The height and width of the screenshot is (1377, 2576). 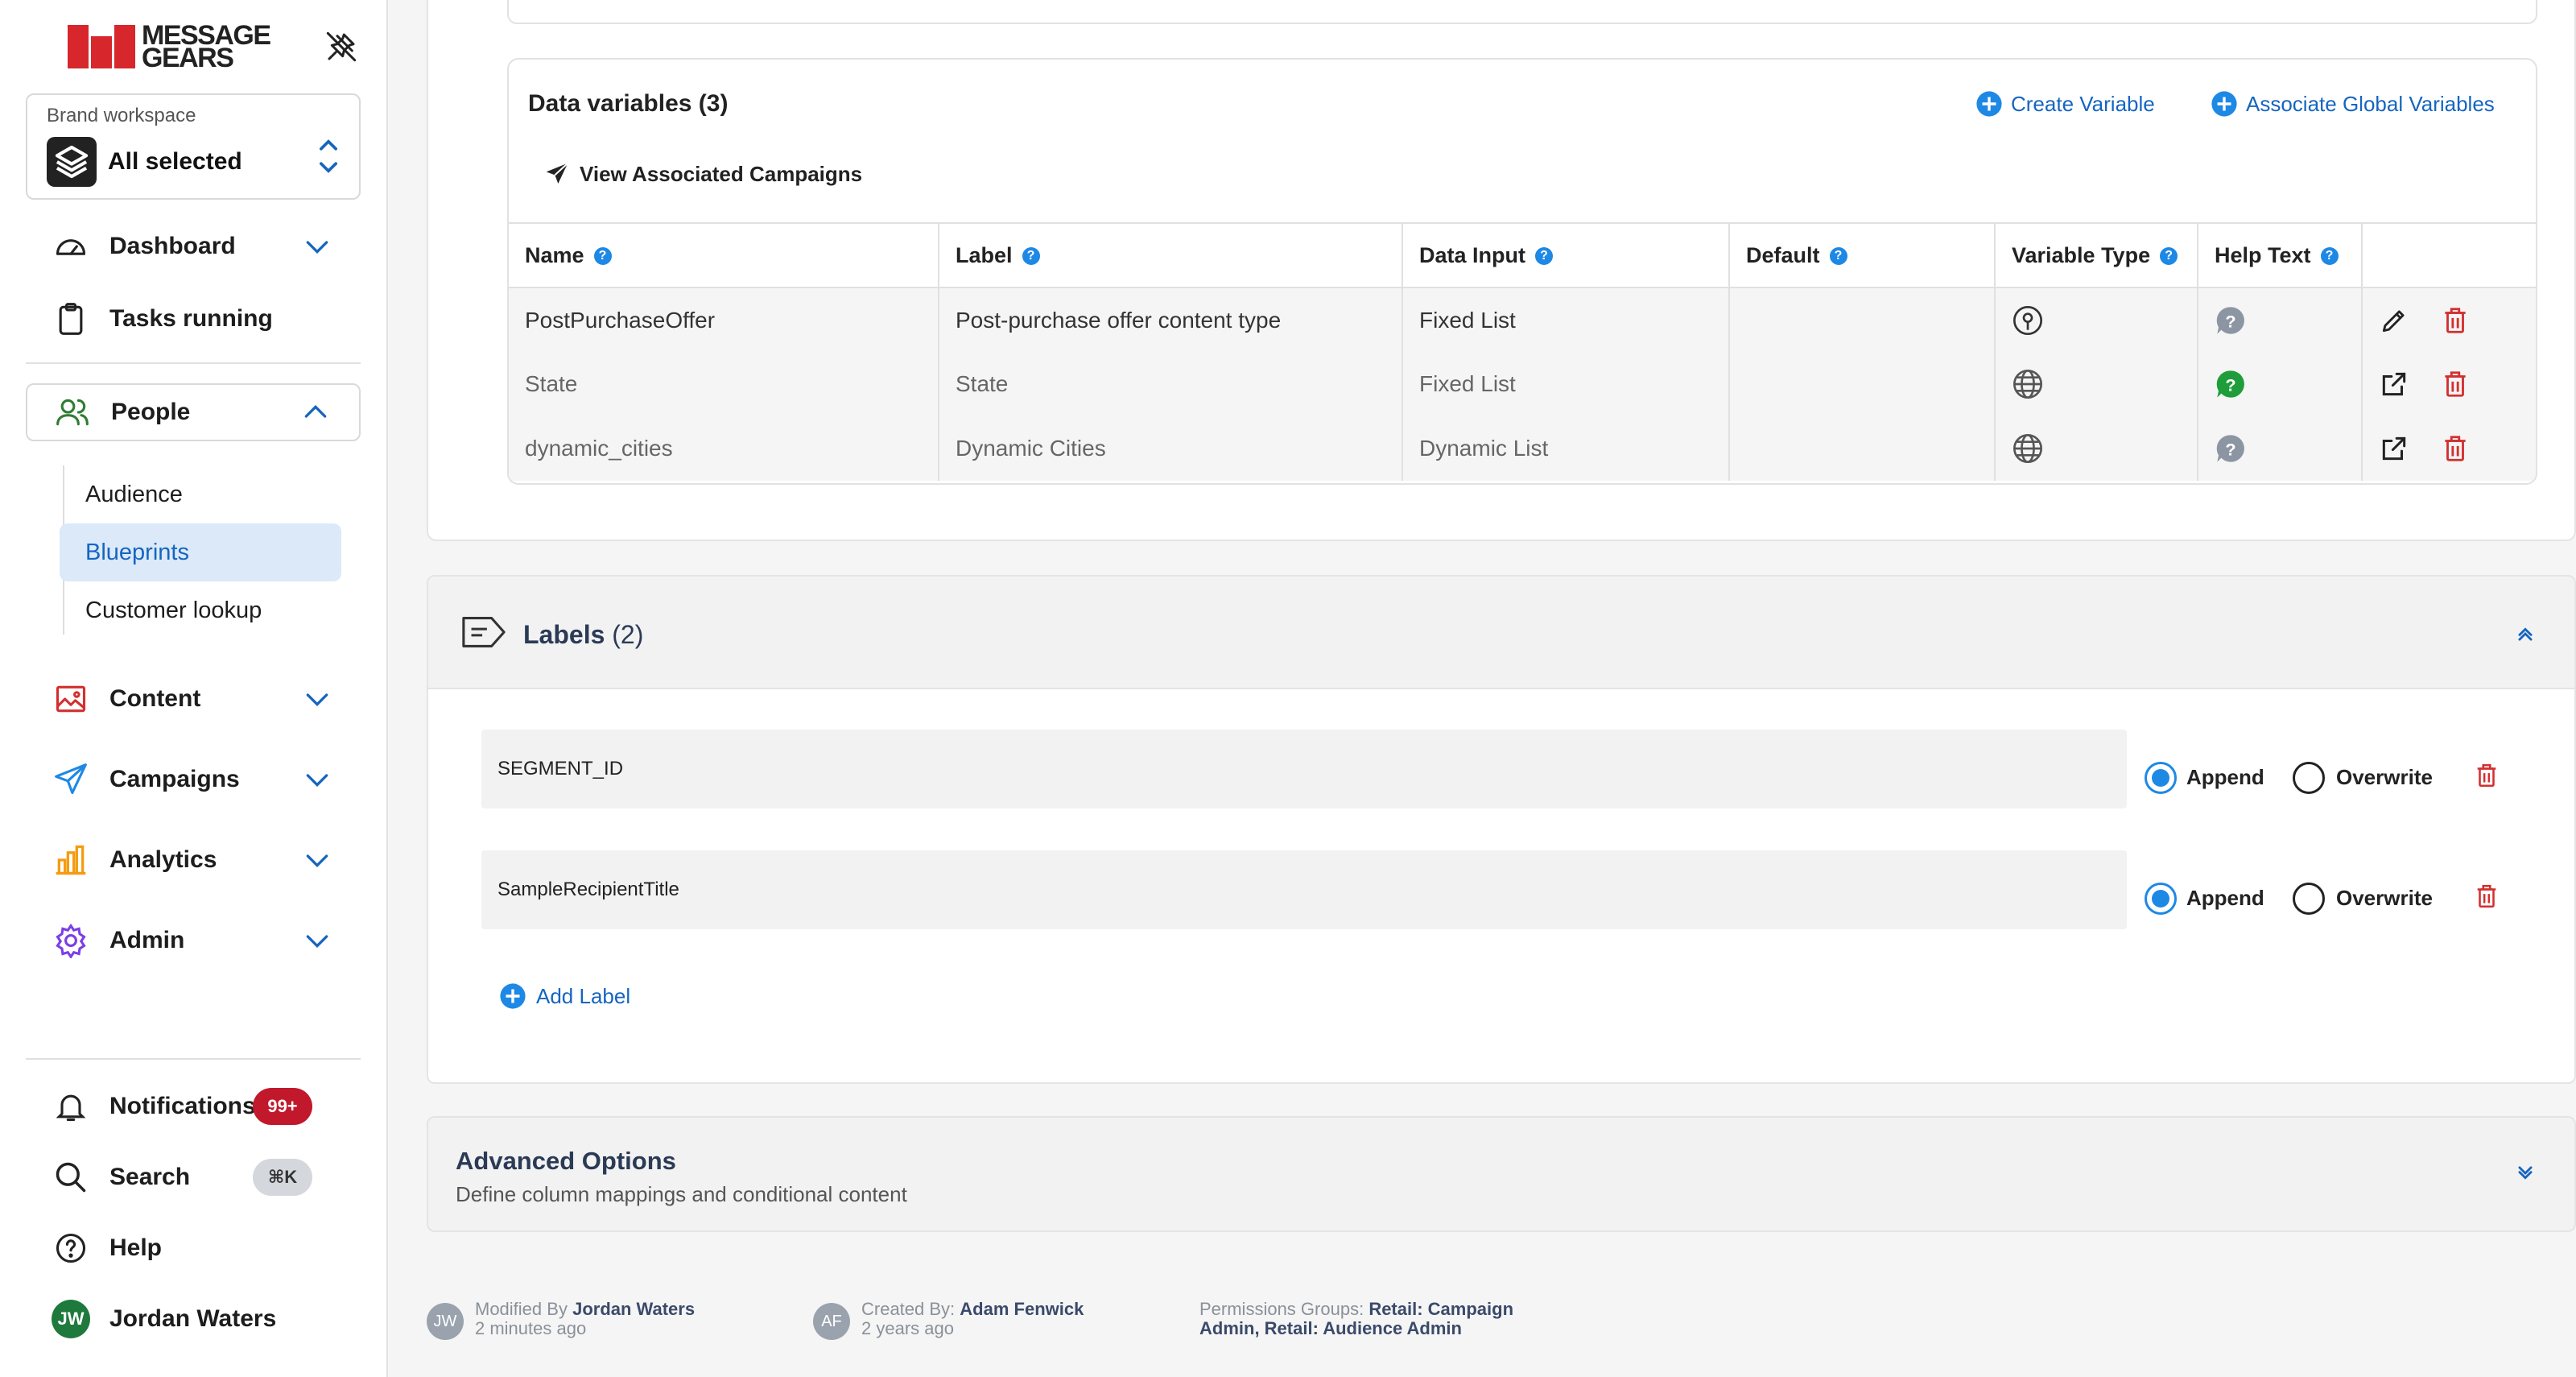 What do you see at coordinates (193, 1177) in the screenshot?
I see `nav-search: Search ⌘K` at bounding box center [193, 1177].